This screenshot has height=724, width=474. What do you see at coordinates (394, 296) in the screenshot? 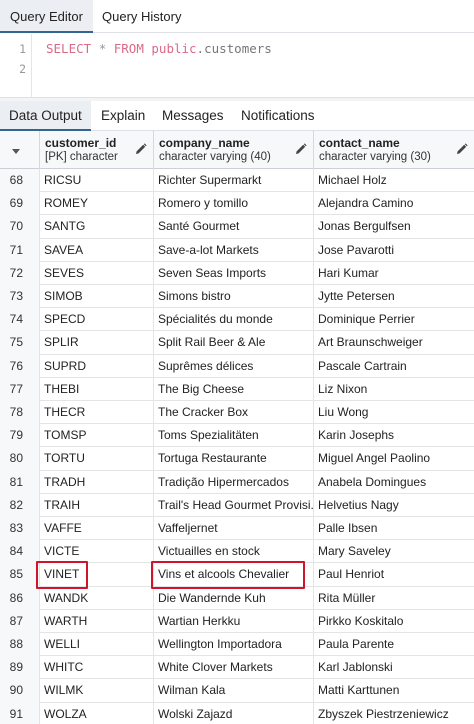
I see `cell-contact-name: Jytte Petersen` at bounding box center [394, 296].